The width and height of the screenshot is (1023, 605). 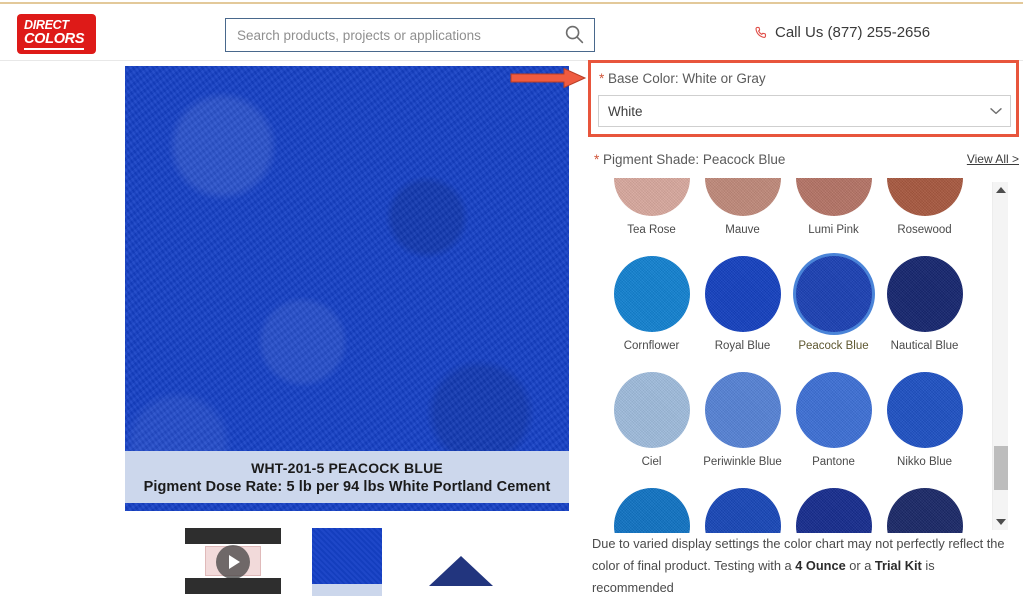 I want to click on pigment-shade-label: * Pigment Shade: Peacock Blue, so click(x=689, y=159).